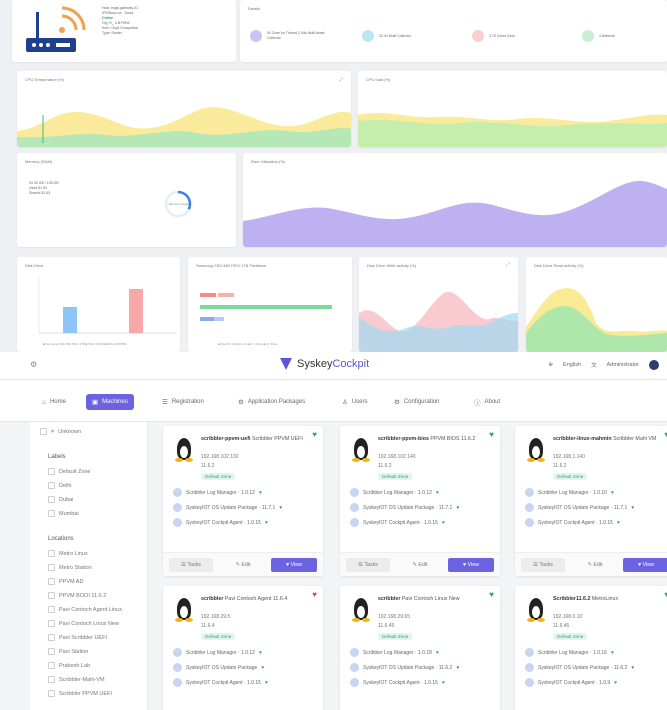 The height and width of the screenshot is (710, 667). I want to click on machine-version: 11.6.45, so click(386, 626).